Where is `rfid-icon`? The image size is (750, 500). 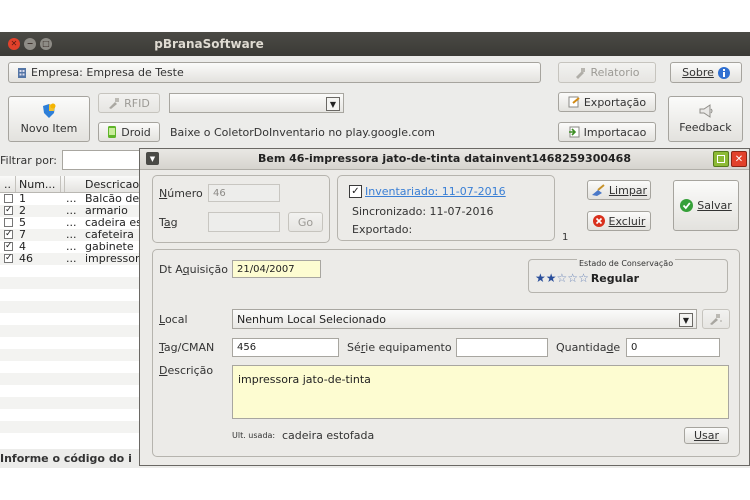 rfid-icon is located at coordinates (114, 103).